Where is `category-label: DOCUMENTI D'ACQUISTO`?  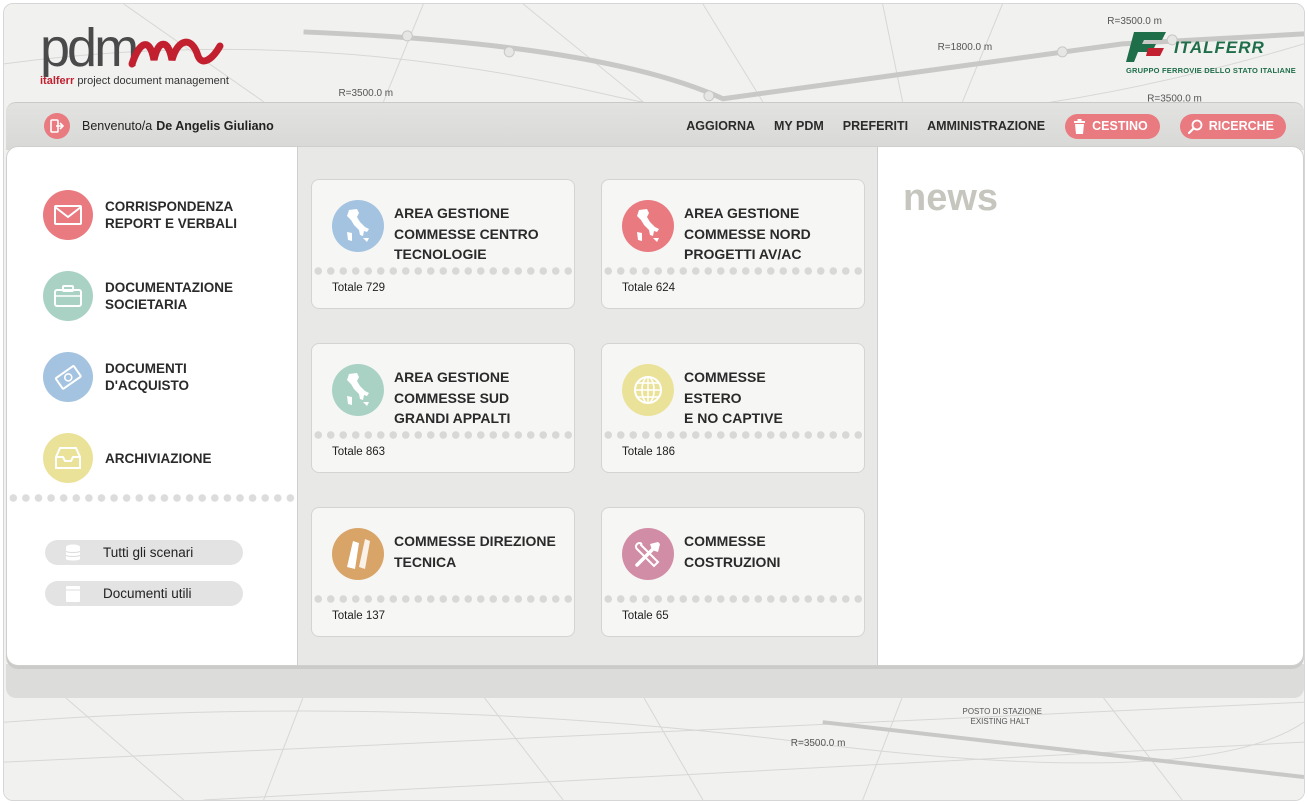
category-label: DOCUMENTI D'ACQUISTO is located at coordinates (147, 377).